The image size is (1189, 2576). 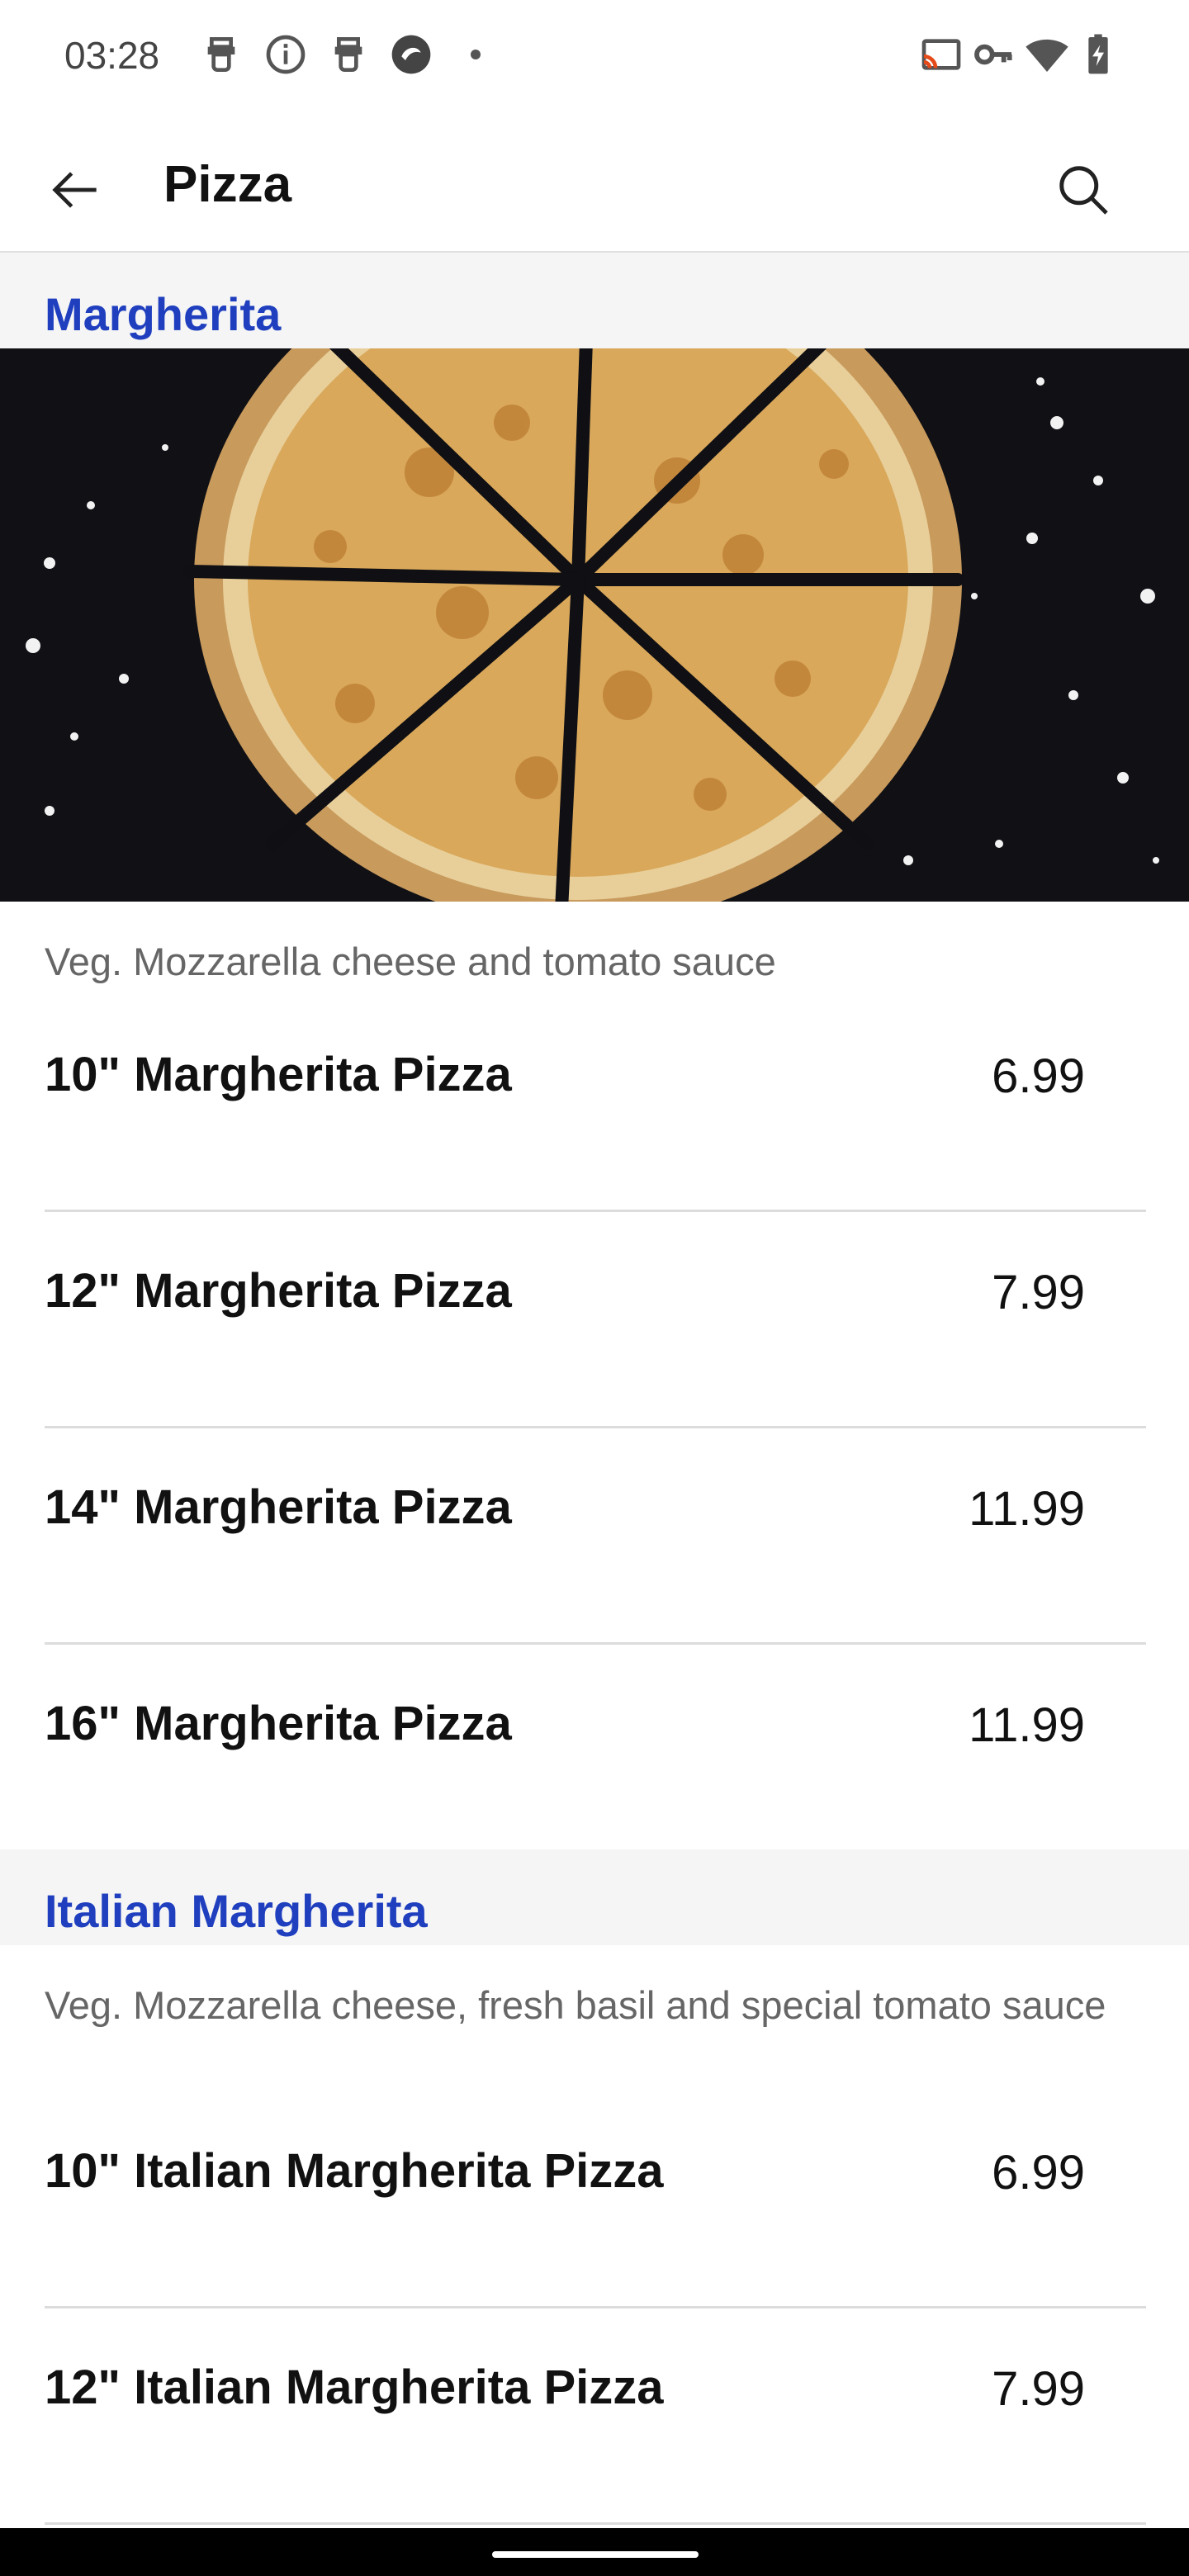 I want to click on vpn-key-icon, so click(x=994, y=54).